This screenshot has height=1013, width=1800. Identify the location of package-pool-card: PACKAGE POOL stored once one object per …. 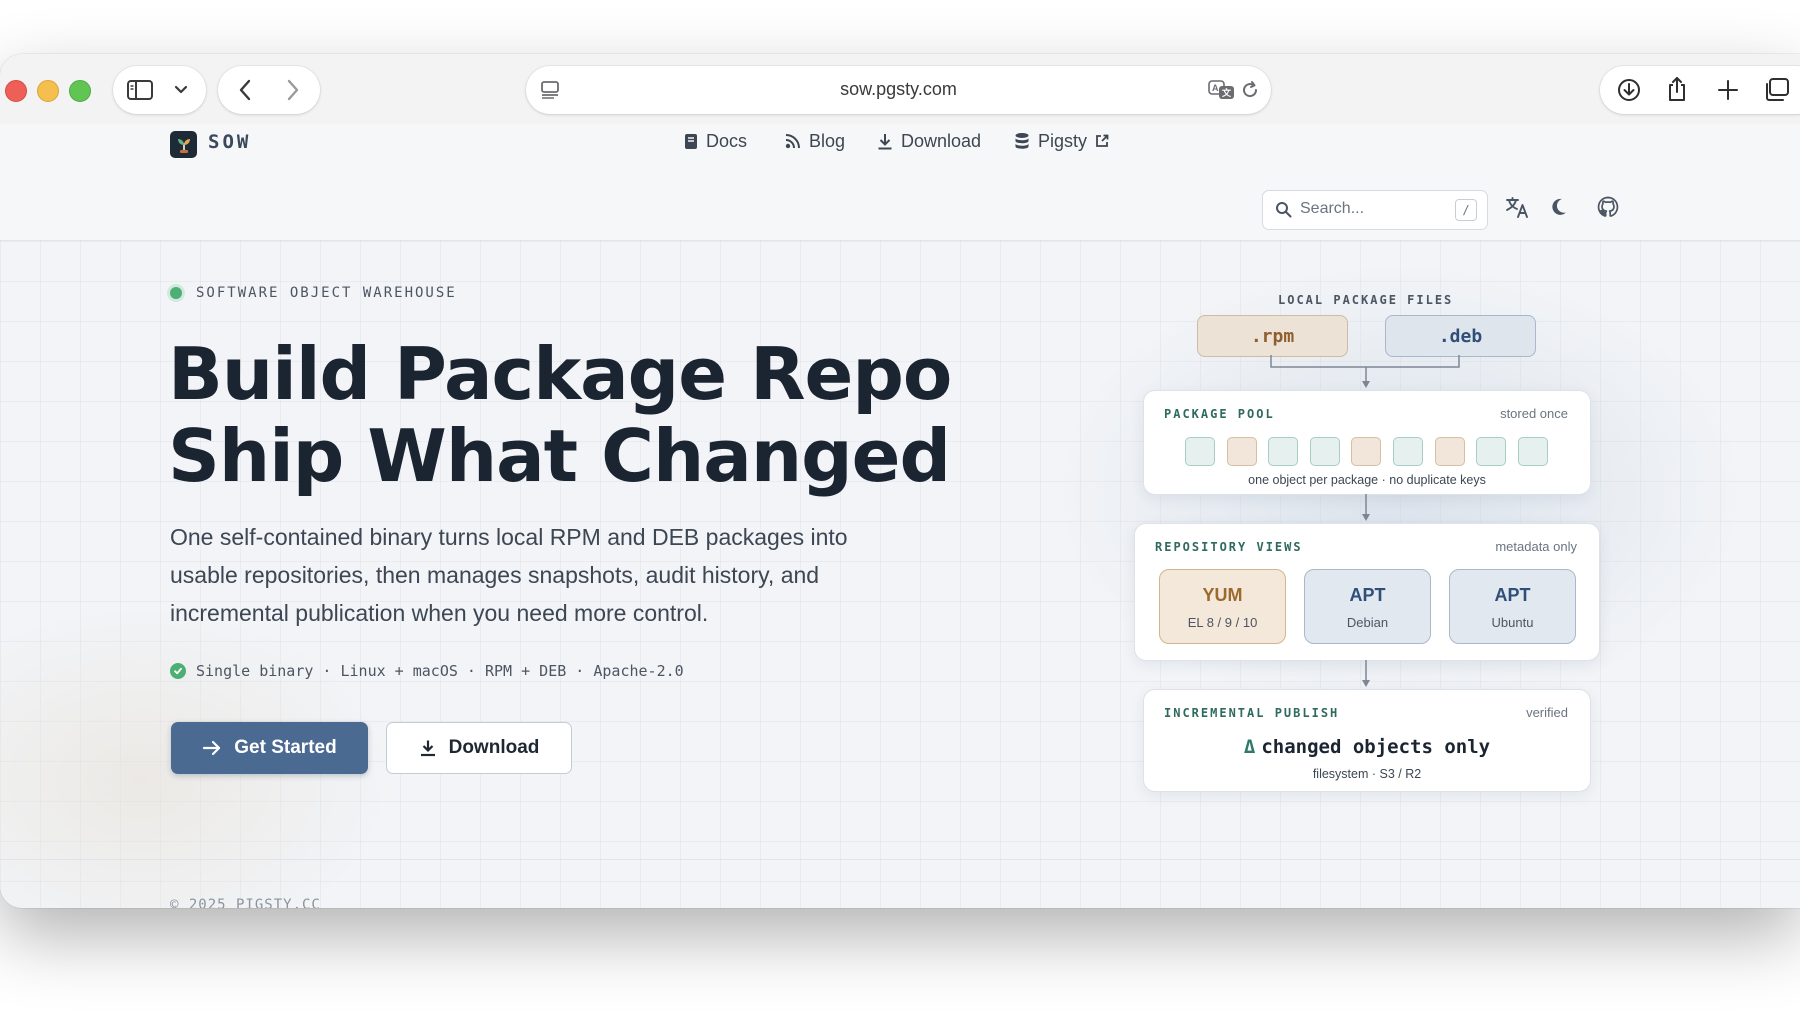
(1367, 442).